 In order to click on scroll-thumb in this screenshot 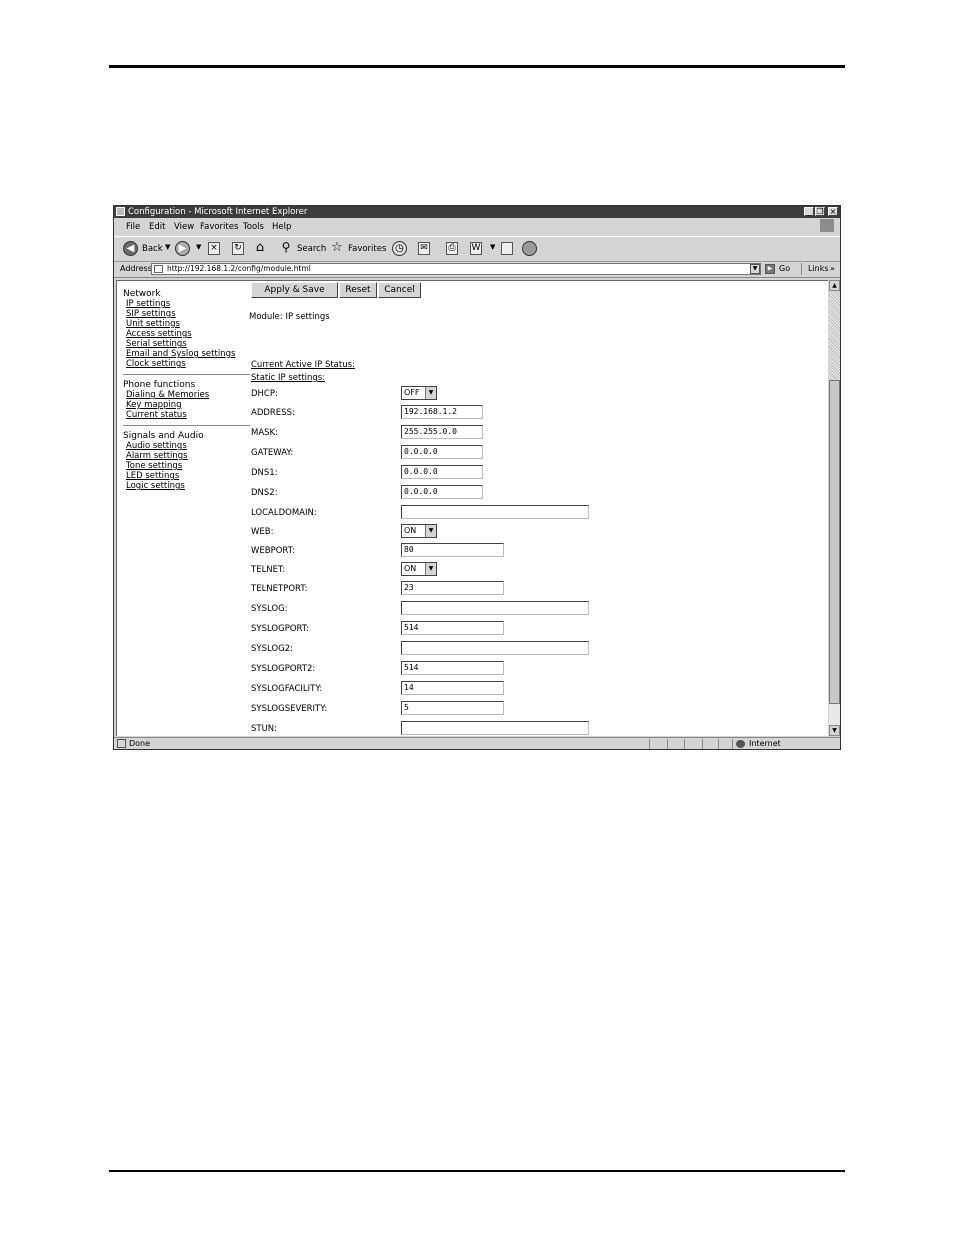, I will do `click(834, 542)`.